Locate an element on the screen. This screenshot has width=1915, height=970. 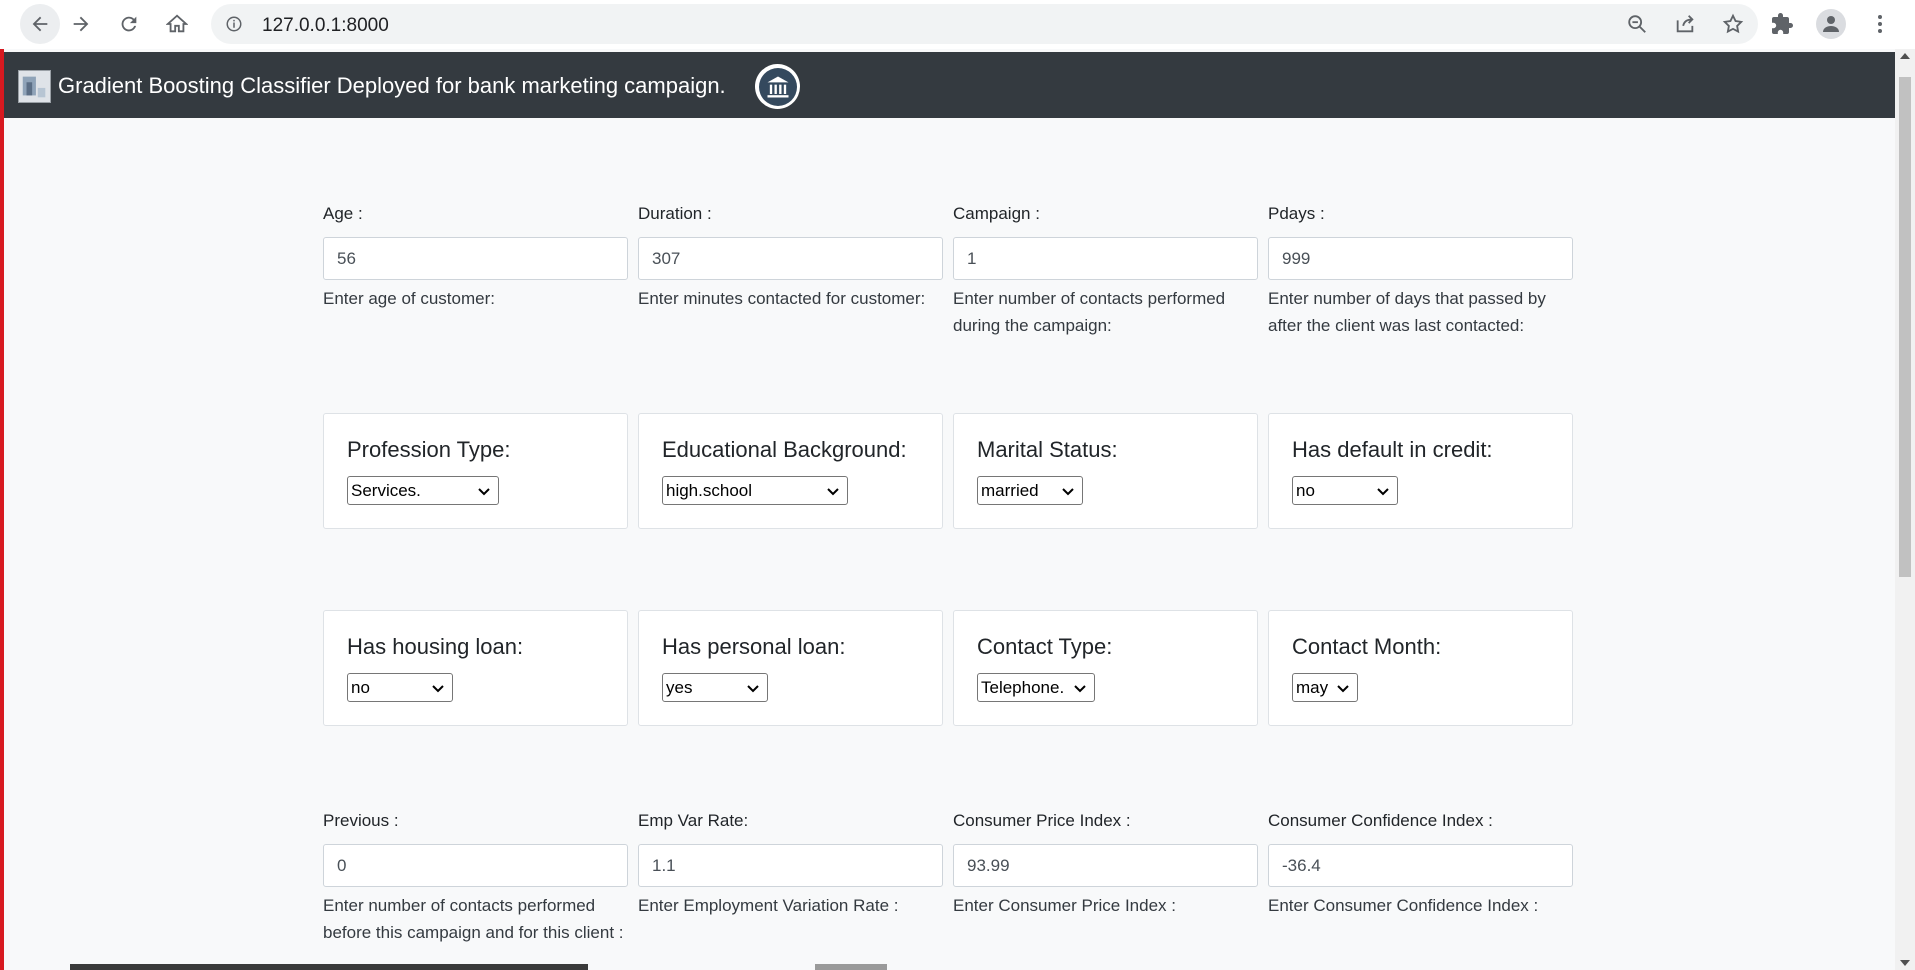
marital-card: Marital Status: married is located at coordinates (1105, 471).